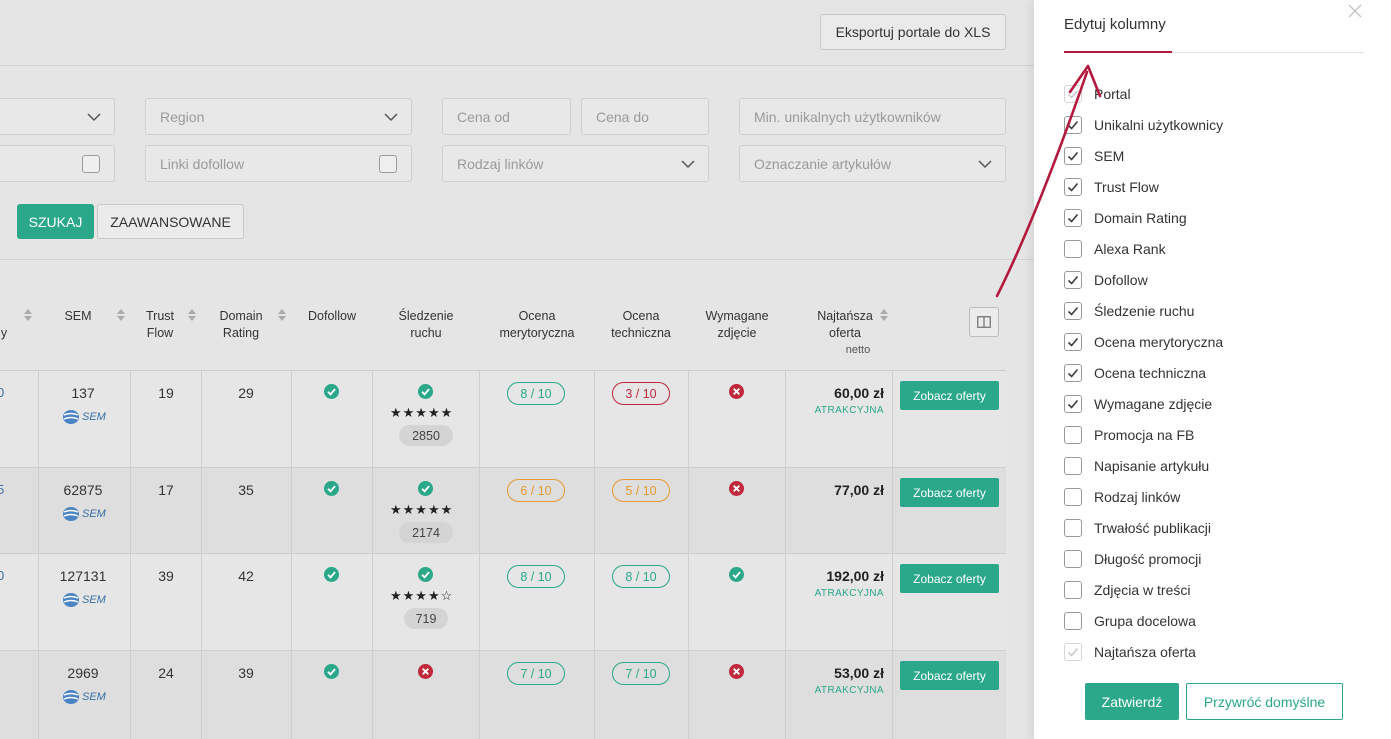 The height and width of the screenshot is (739, 1391). I want to click on column-option: Śledzenie ruchu, so click(1129, 311).